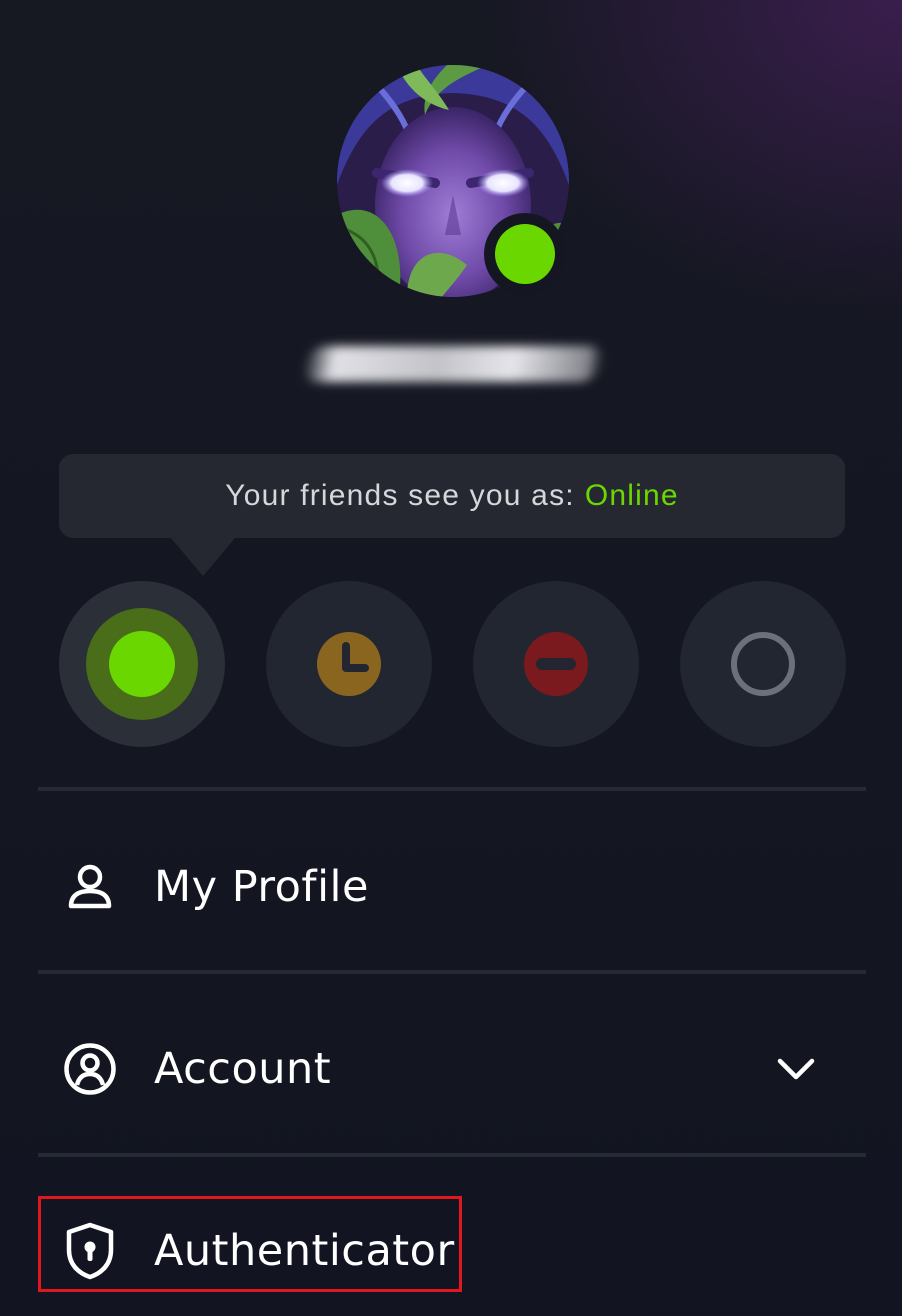 This screenshot has width=902, height=1316. What do you see at coordinates (90, 887) in the screenshot?
I see `person-icon` at bounding box center [90, 887].